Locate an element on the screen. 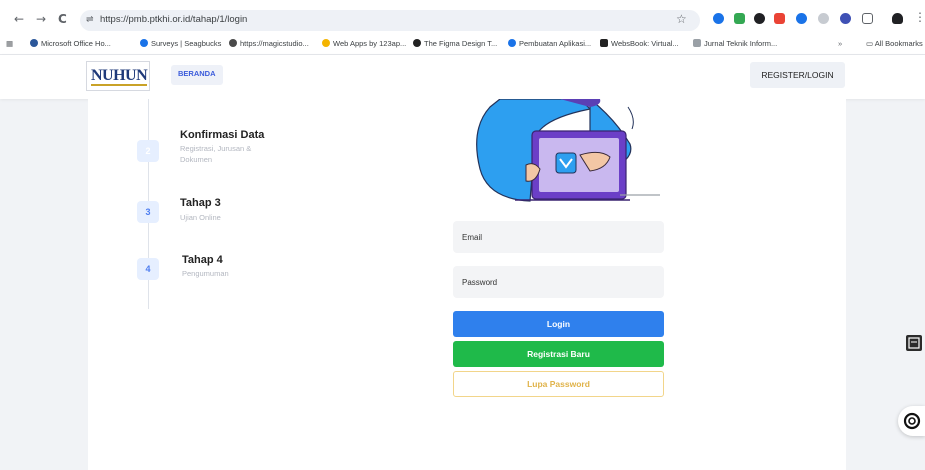 The image size is (925, 470). step-number: 2 is located at coordinates (148, 151).